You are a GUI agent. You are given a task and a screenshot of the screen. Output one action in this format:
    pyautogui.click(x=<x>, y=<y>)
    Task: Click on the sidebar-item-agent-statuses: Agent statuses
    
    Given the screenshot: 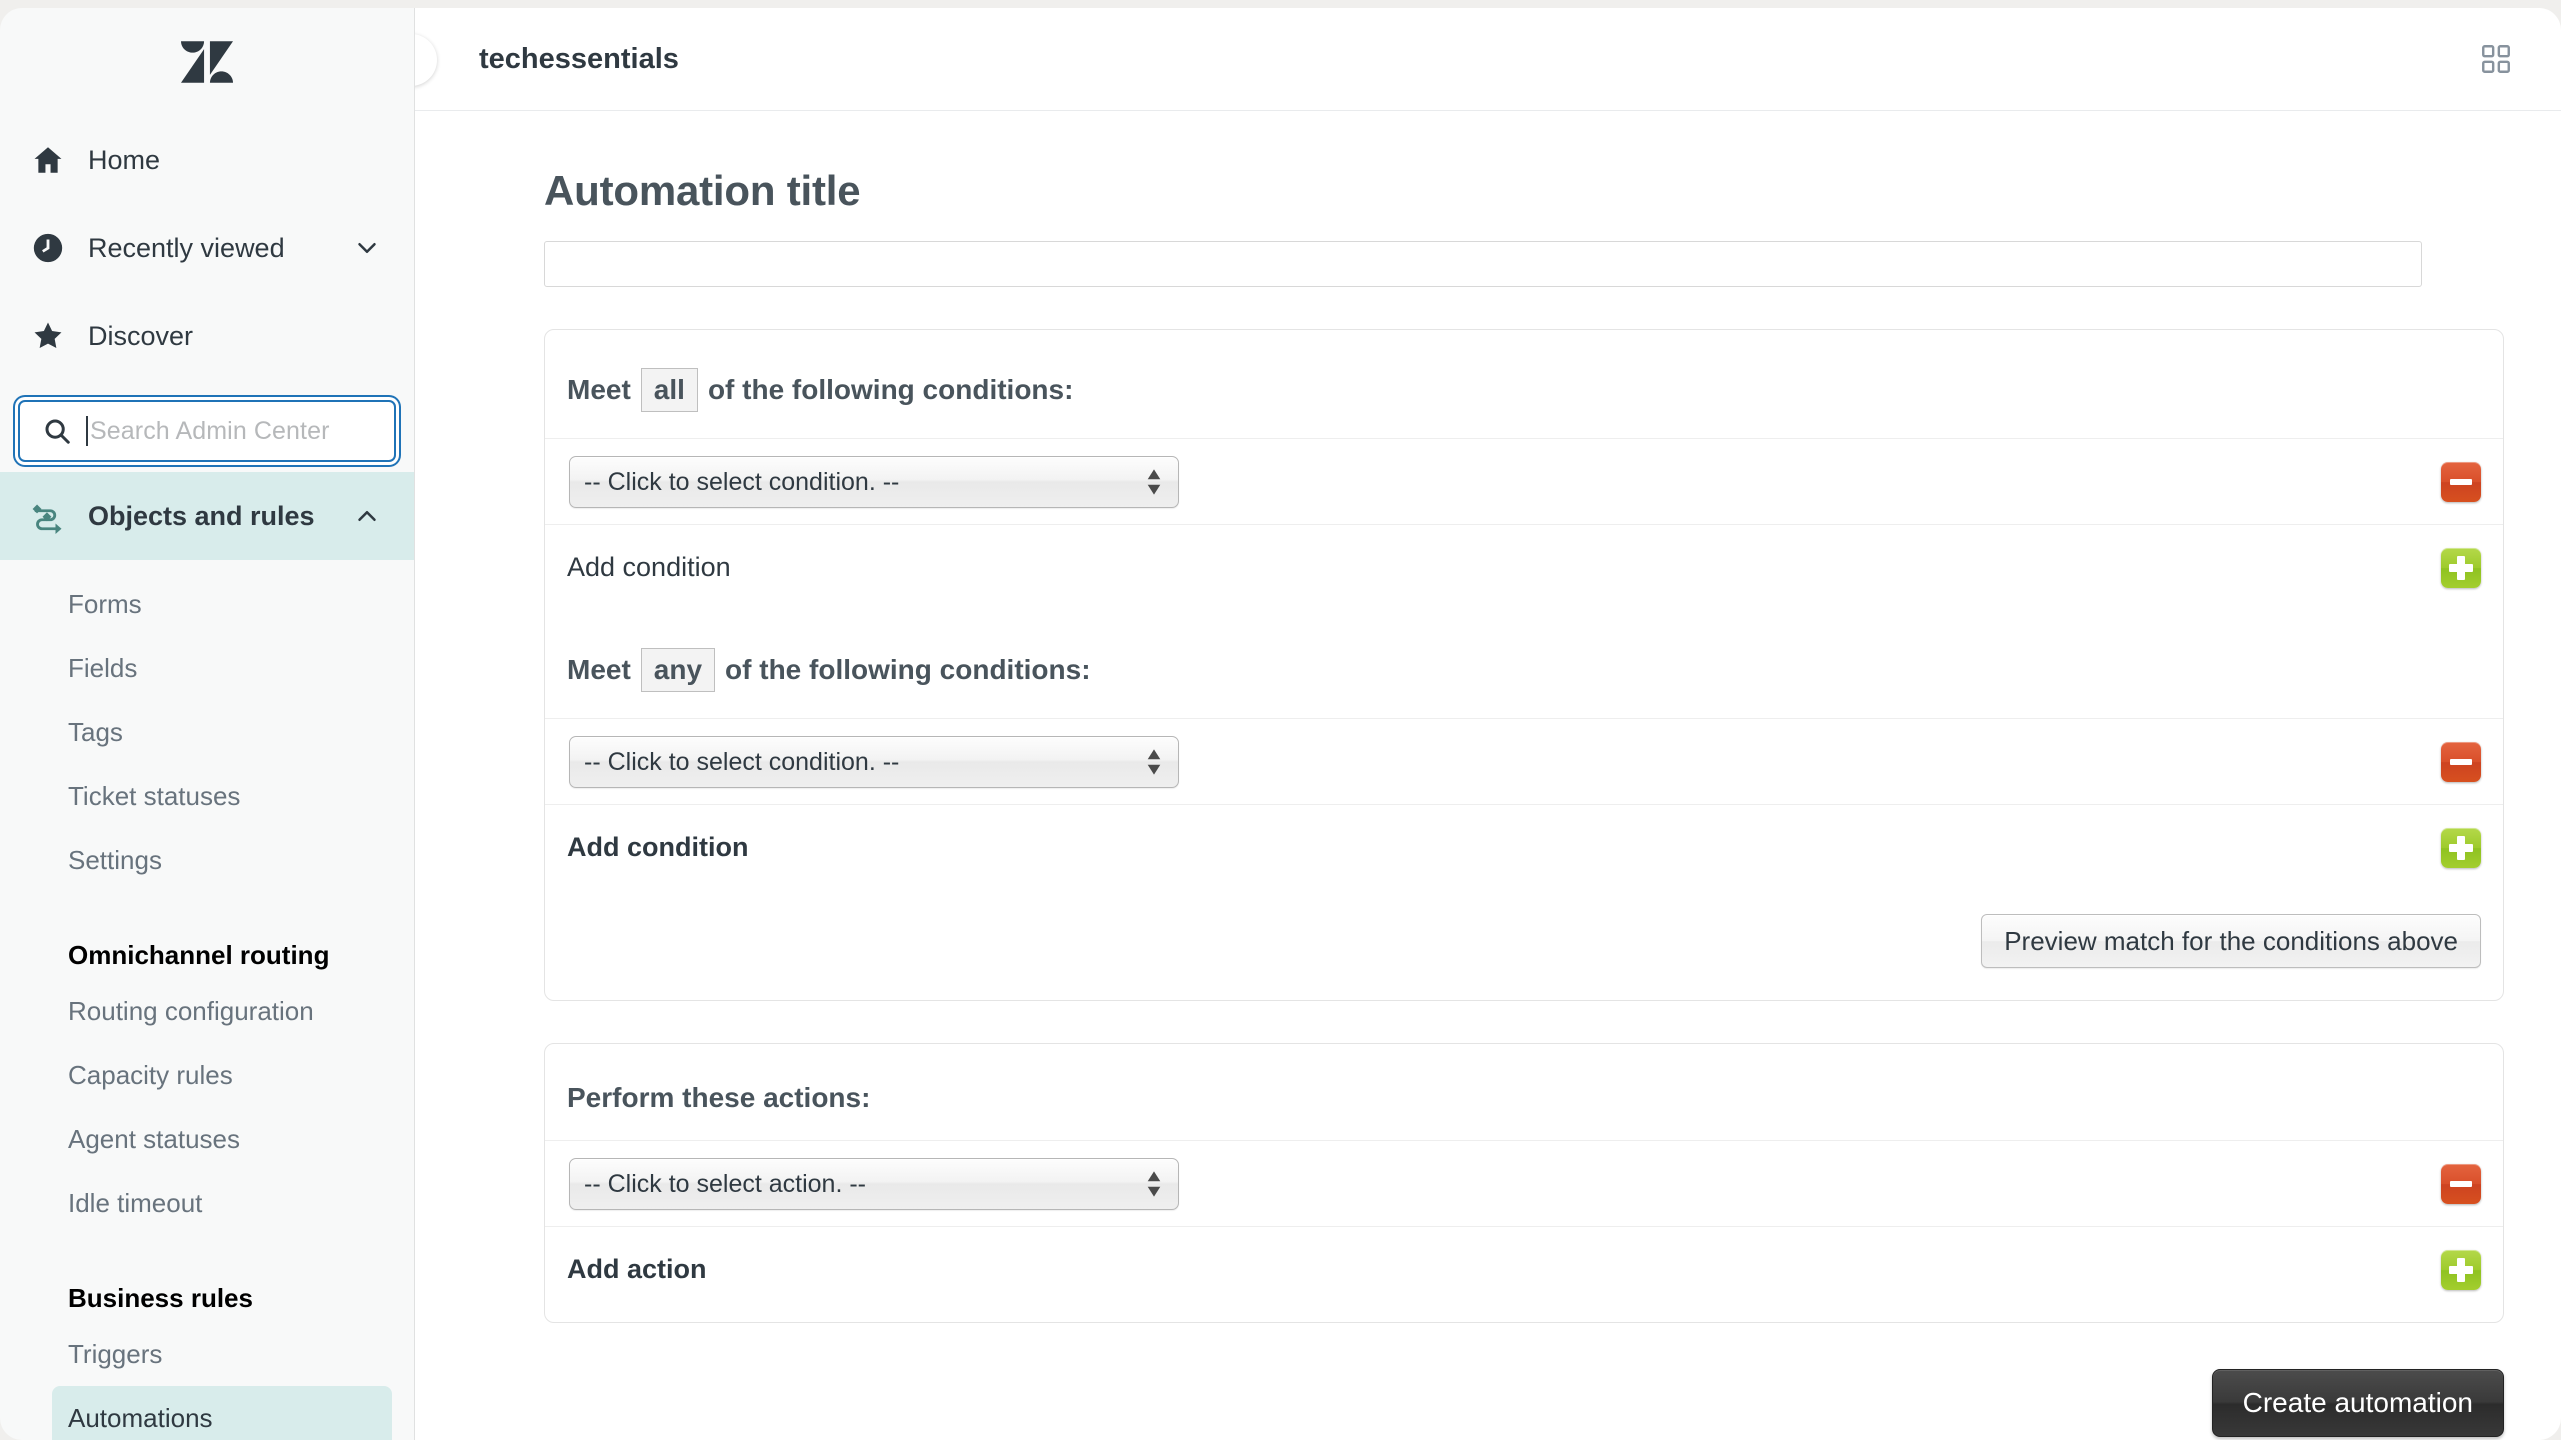 What is the action you would take?
    pyautogui.click(x=222, y=1139)
    